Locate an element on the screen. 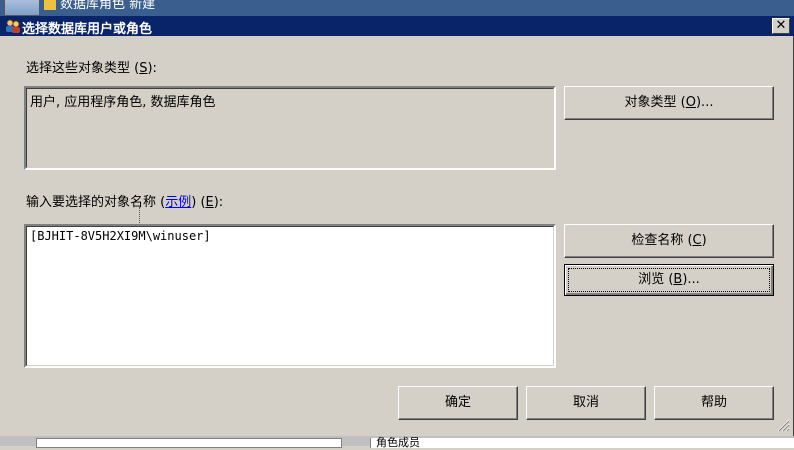 The image size is (794, 450). object-types-value: 用户, 应用程序角色, 数据库角色 is located at coordinates (290, 128).